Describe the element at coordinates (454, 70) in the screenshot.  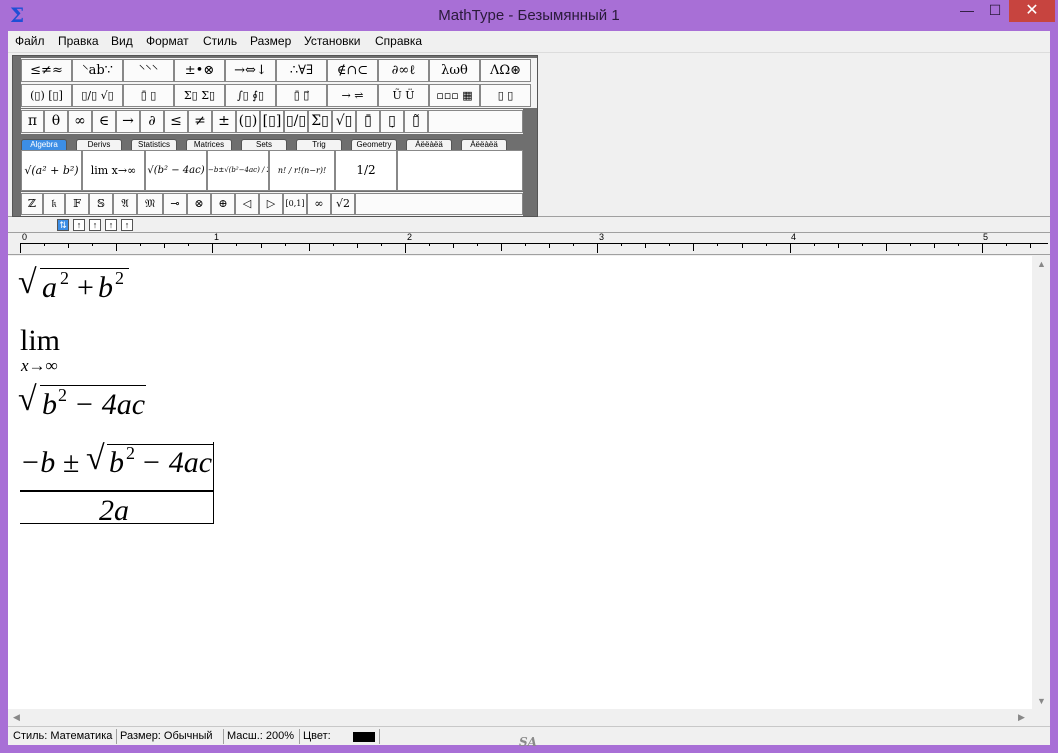
I see `greek-lower-palette-button: λωθ` at that location.